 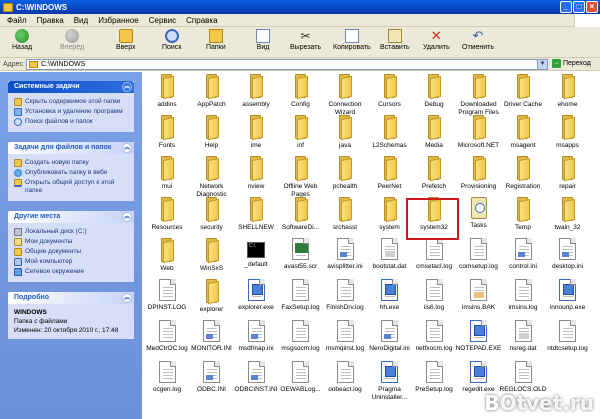 What do you see at coordinates (345, 295) in the screenshot?
I see `file-item: FinishDrv.log` at bounding box center [345, 295].